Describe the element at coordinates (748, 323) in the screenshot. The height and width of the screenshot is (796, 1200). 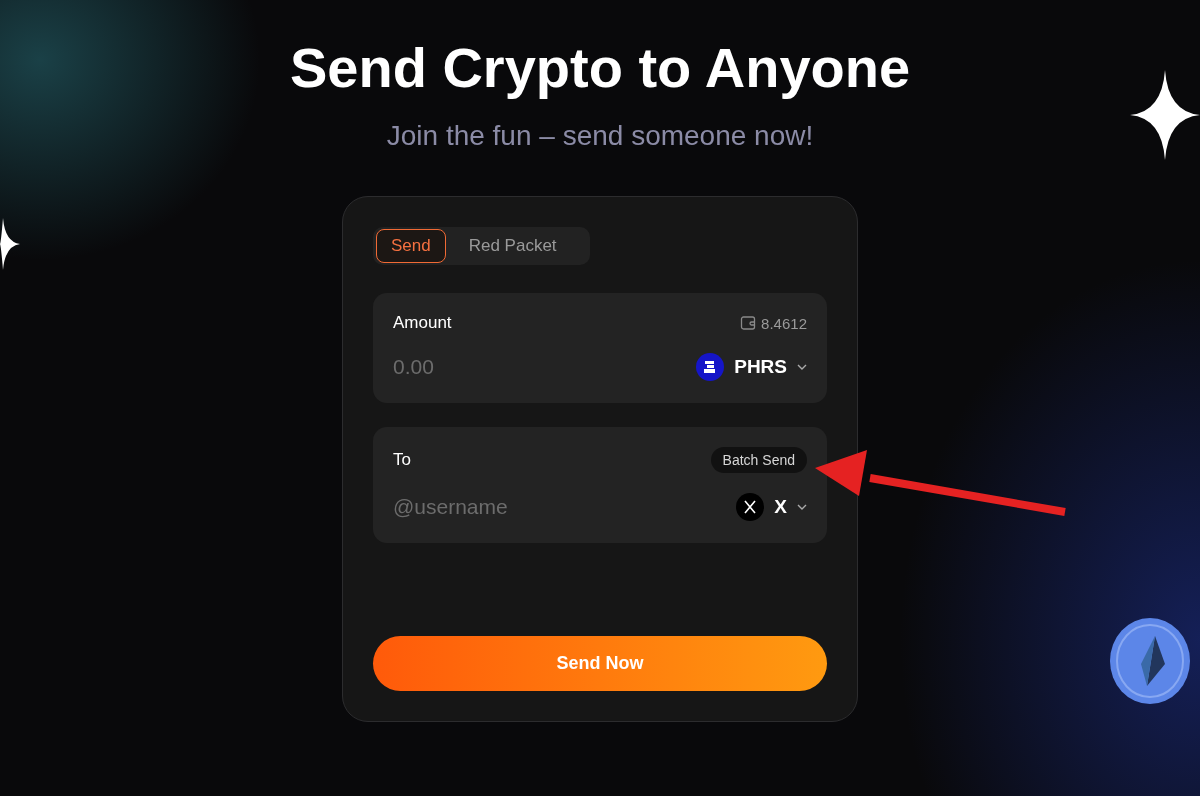
I see `wallet-icon` at that location.